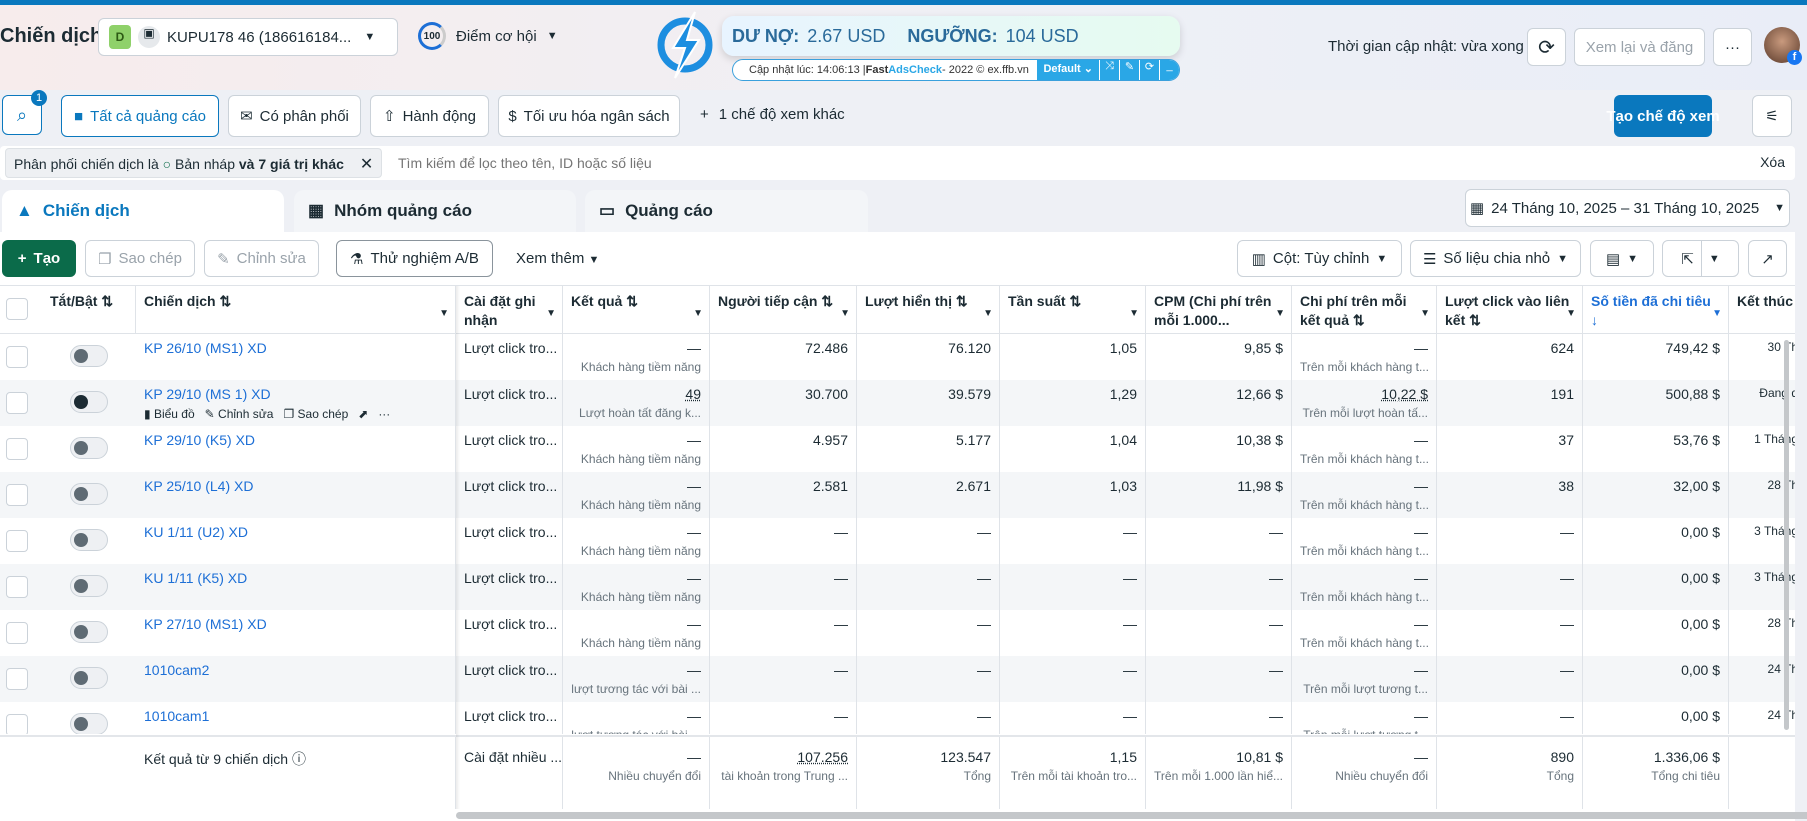 The width and height of the screenshot is (1807, 821). I want to click on select-all-checkbox, so click(17, 309).